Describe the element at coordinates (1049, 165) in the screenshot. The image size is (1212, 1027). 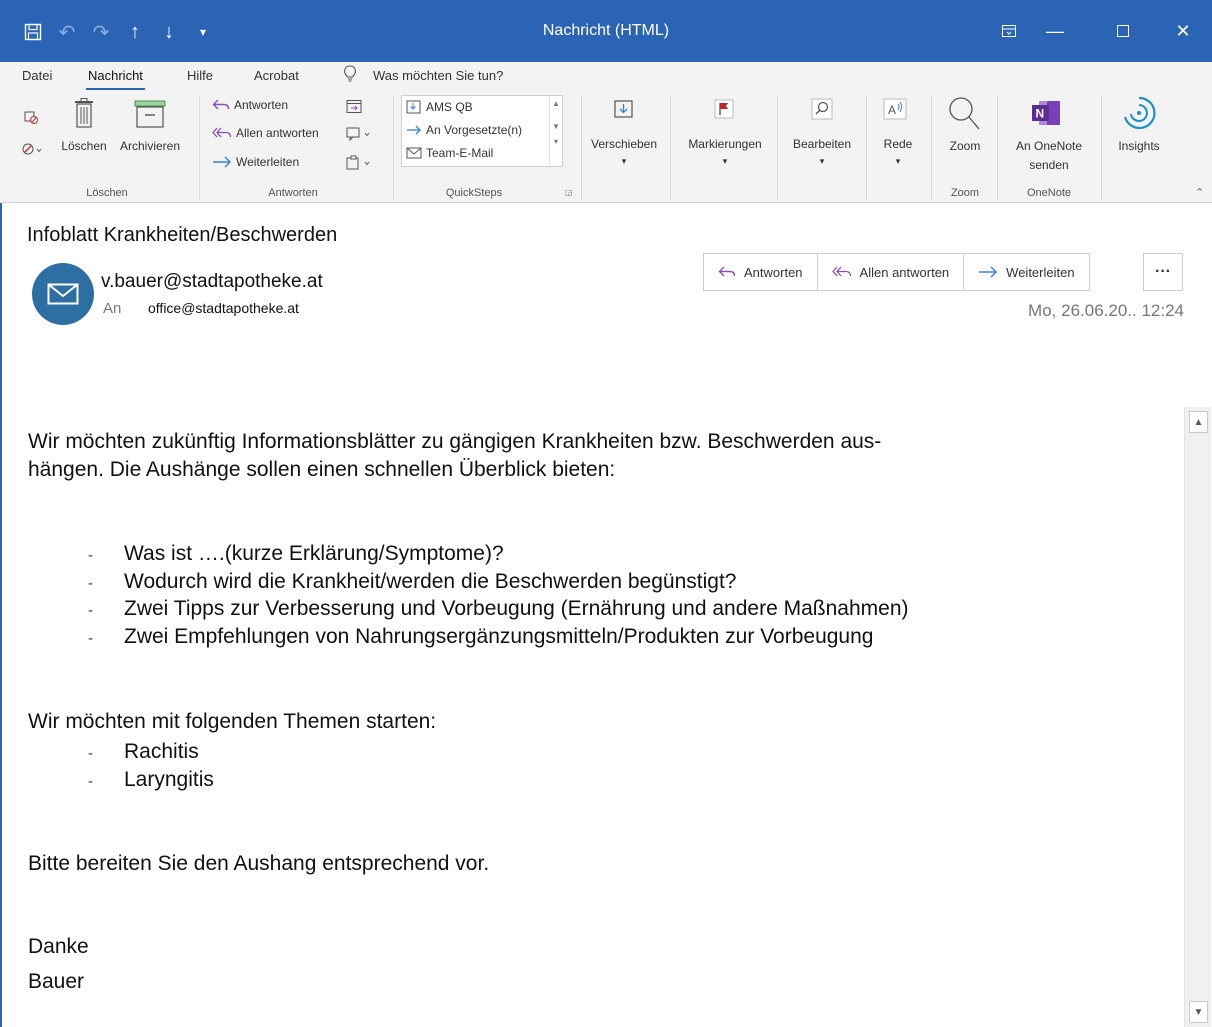
I see `send-to-onenote-label: senden` at that location.